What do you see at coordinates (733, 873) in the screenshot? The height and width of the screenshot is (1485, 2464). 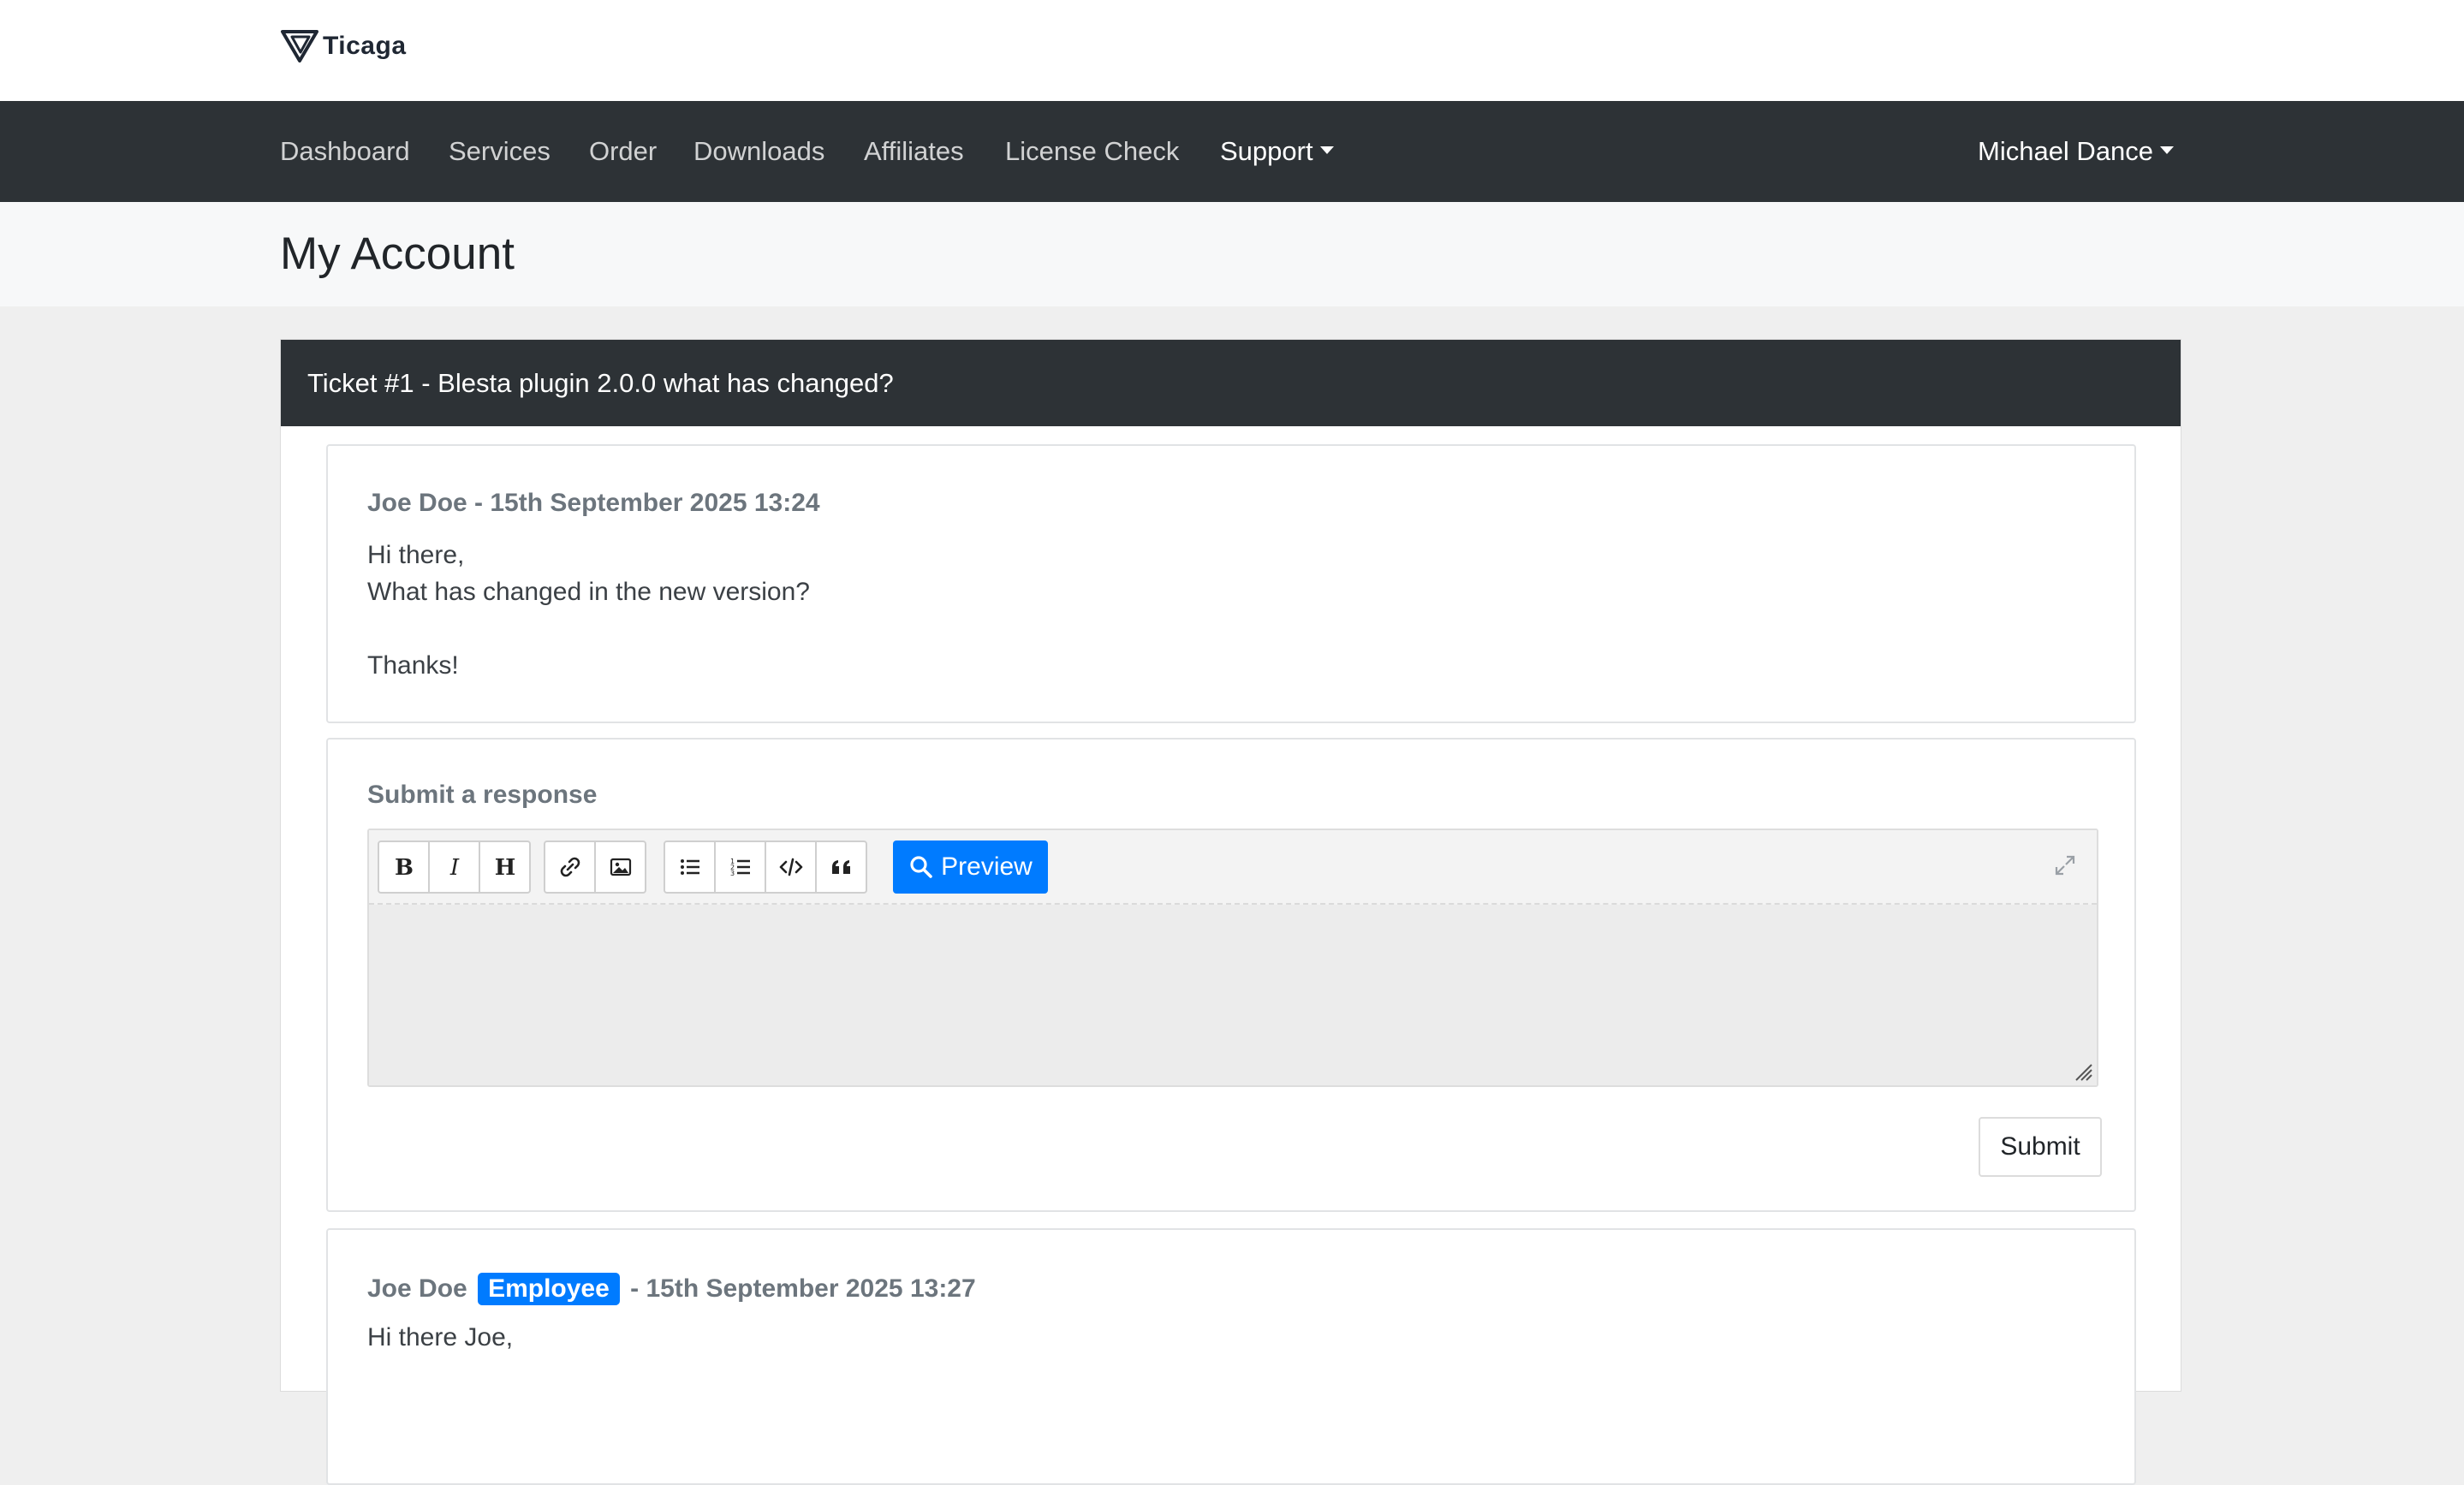 I see `svg-text: 3` at bounding box center [733, 873].